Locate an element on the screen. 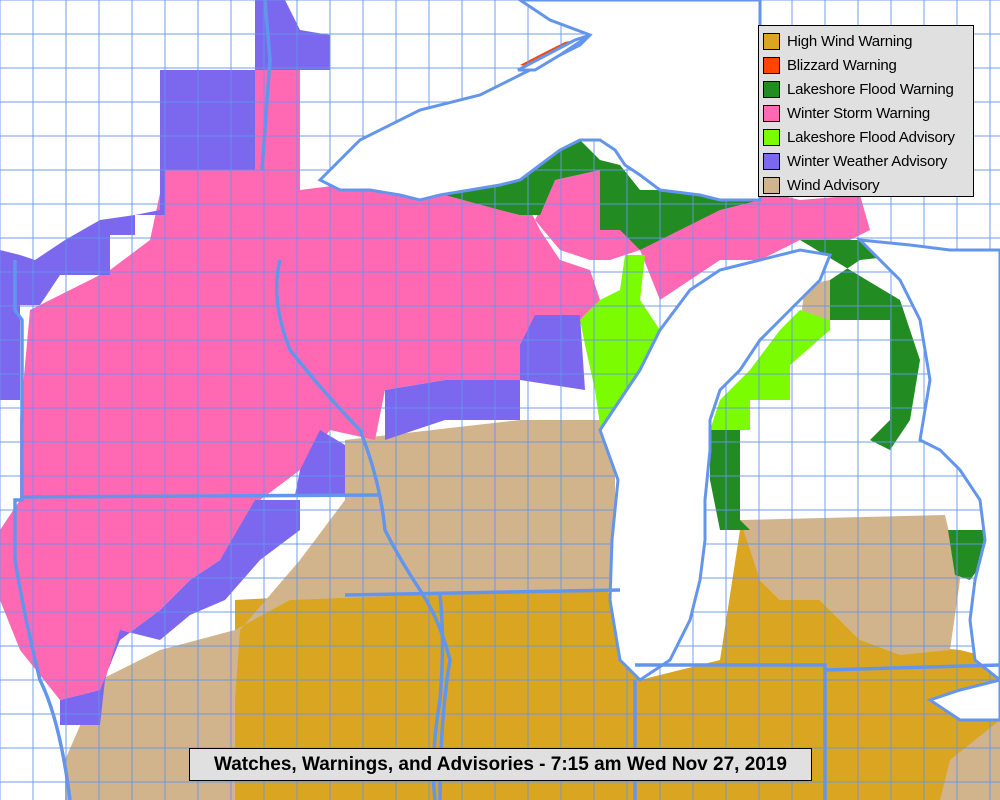 The height and width of the screenshot is (800, 1000). legend-label: Winter Weather Advisory is located at coordinates (867, 161).